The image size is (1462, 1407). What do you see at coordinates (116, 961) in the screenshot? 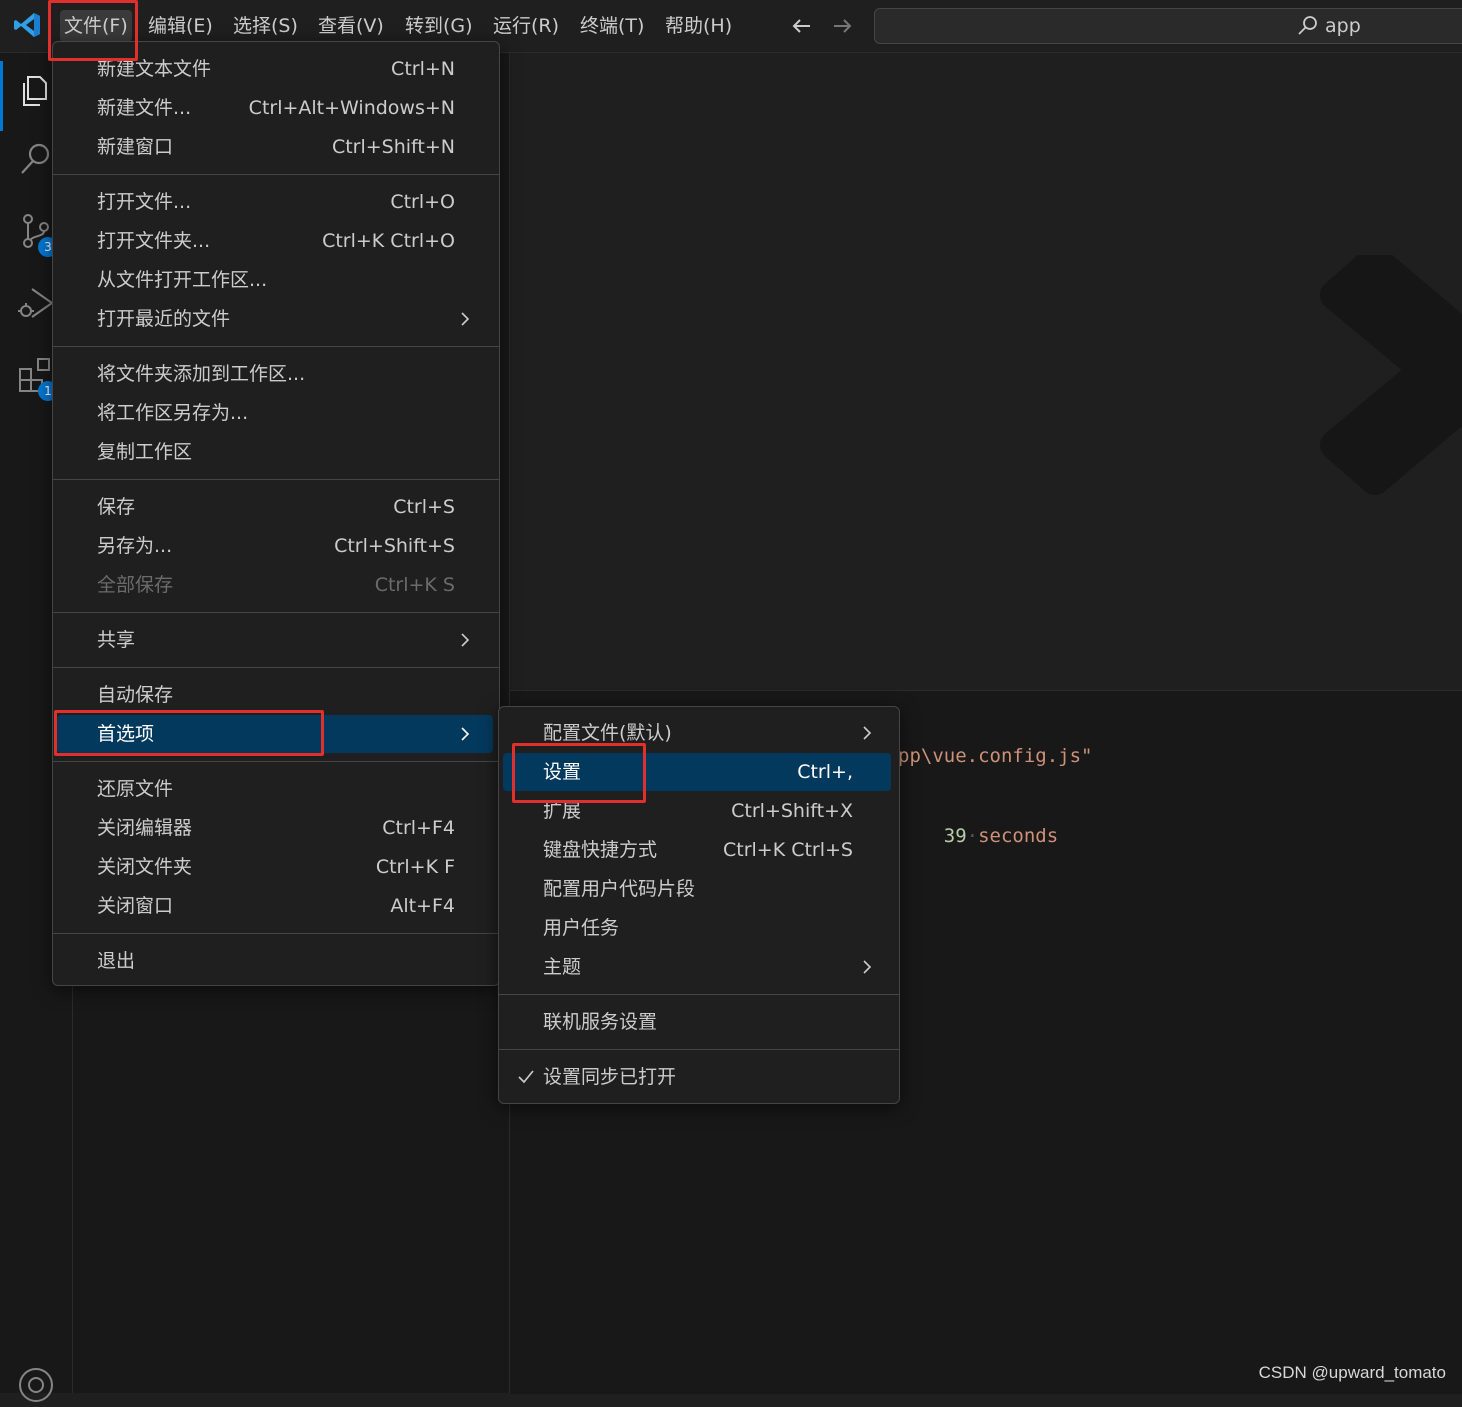
I see `menu-item-label: 退出` at bounding box center [116, 961].